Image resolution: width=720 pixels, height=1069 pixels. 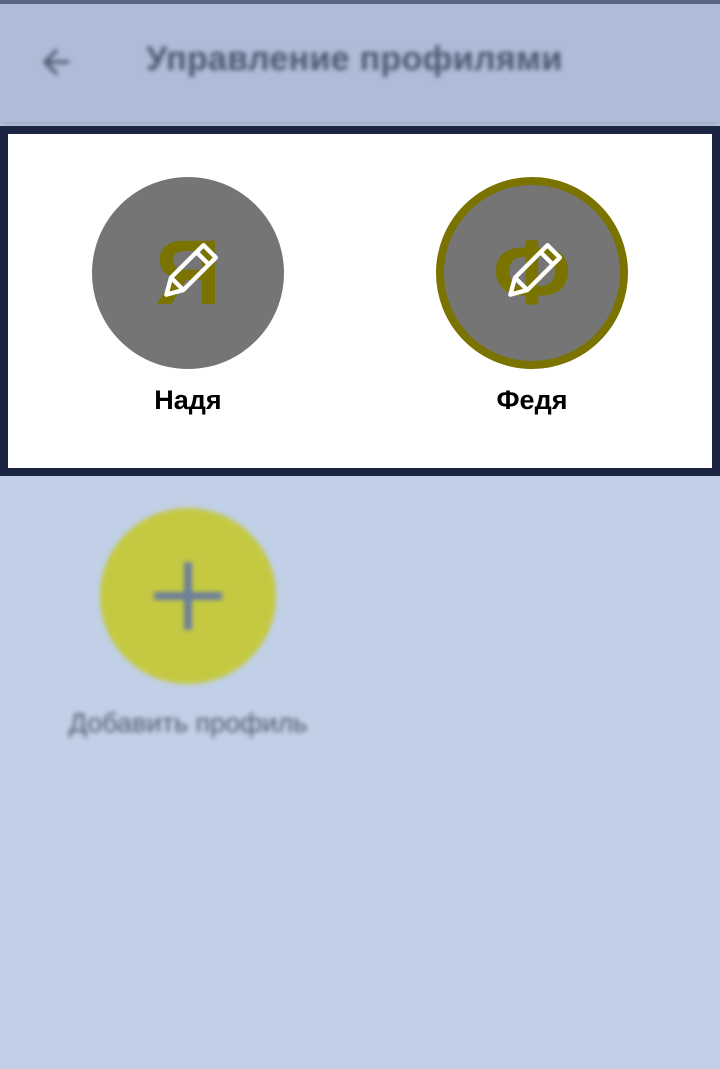 I want to click on profile-name: Надя, so click(x=188, y=400).